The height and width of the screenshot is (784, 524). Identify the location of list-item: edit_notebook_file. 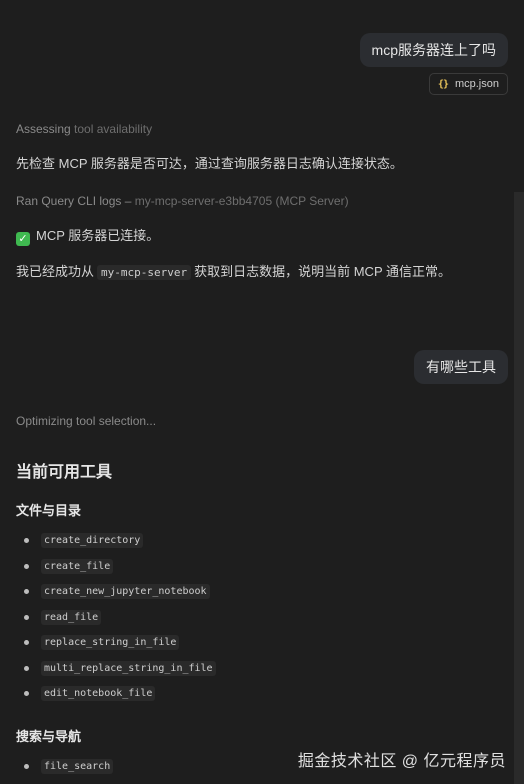
(120, 694).